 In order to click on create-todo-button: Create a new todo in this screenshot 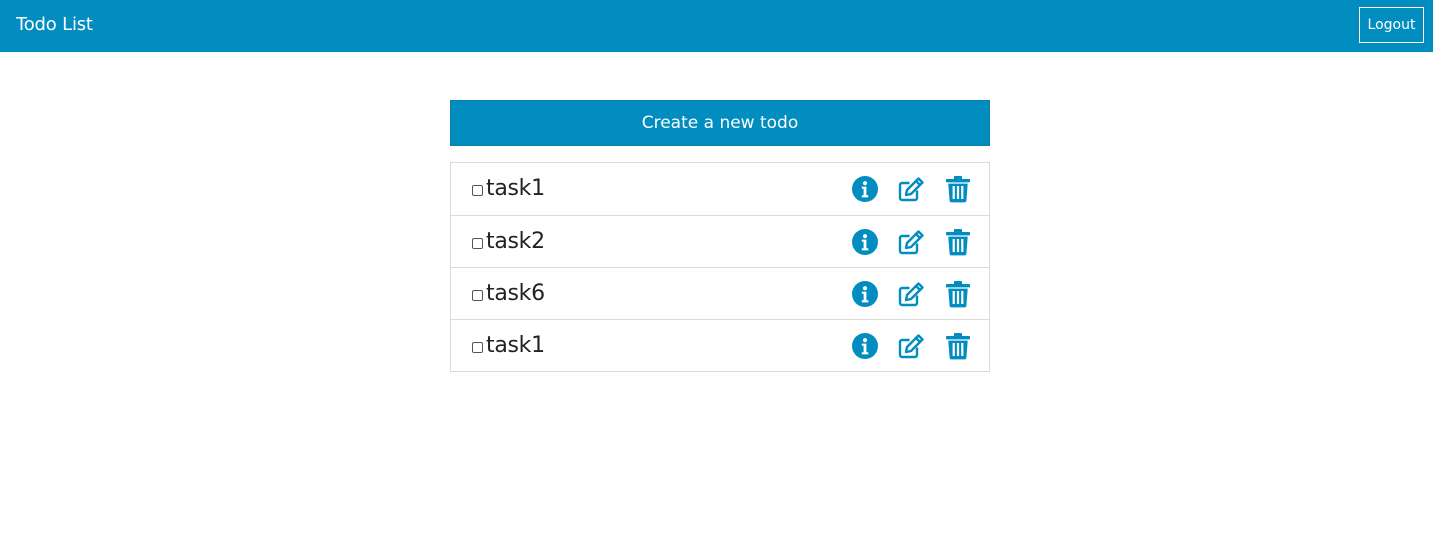, I will do `click(720, 123)`.